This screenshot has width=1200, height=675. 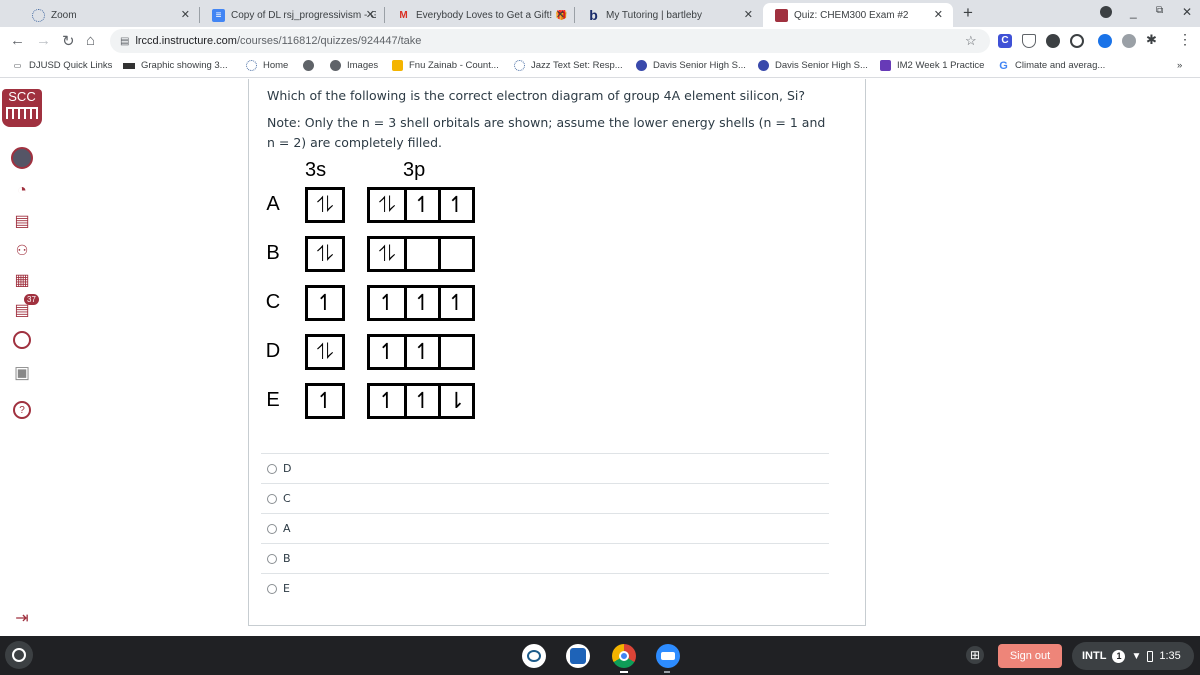 What do you see at coordinates (1119, 656) in the screenshot?
I see `notification-badge: 1` at bounding box center [1119, 656].